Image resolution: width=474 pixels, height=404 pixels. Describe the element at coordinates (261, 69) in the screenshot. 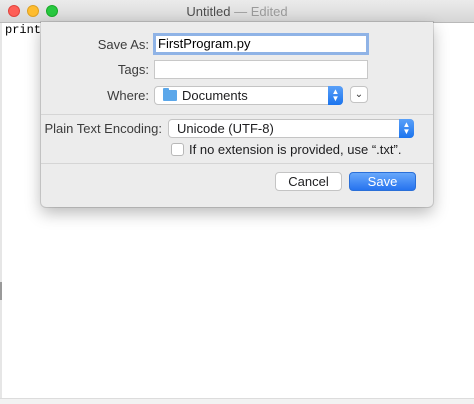

I see `tags-field` at that location.